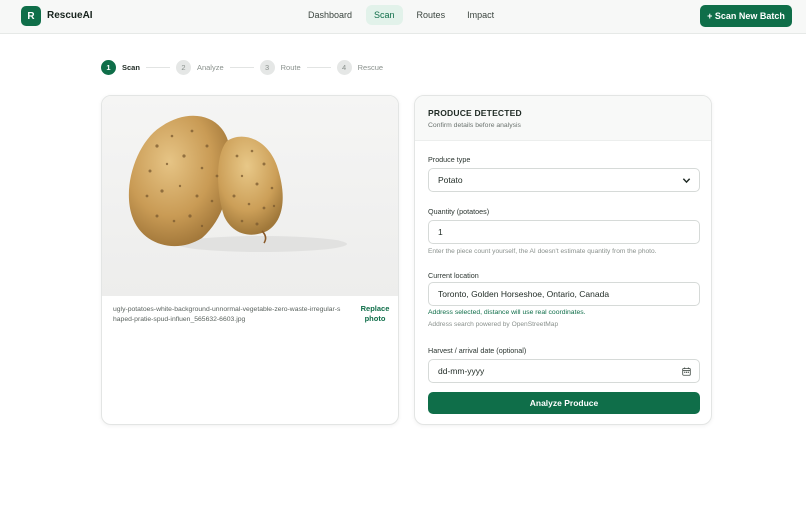 The height and width of the screenshot is (532, 806). I want to click on logo-icon: R, so click(31, 16).